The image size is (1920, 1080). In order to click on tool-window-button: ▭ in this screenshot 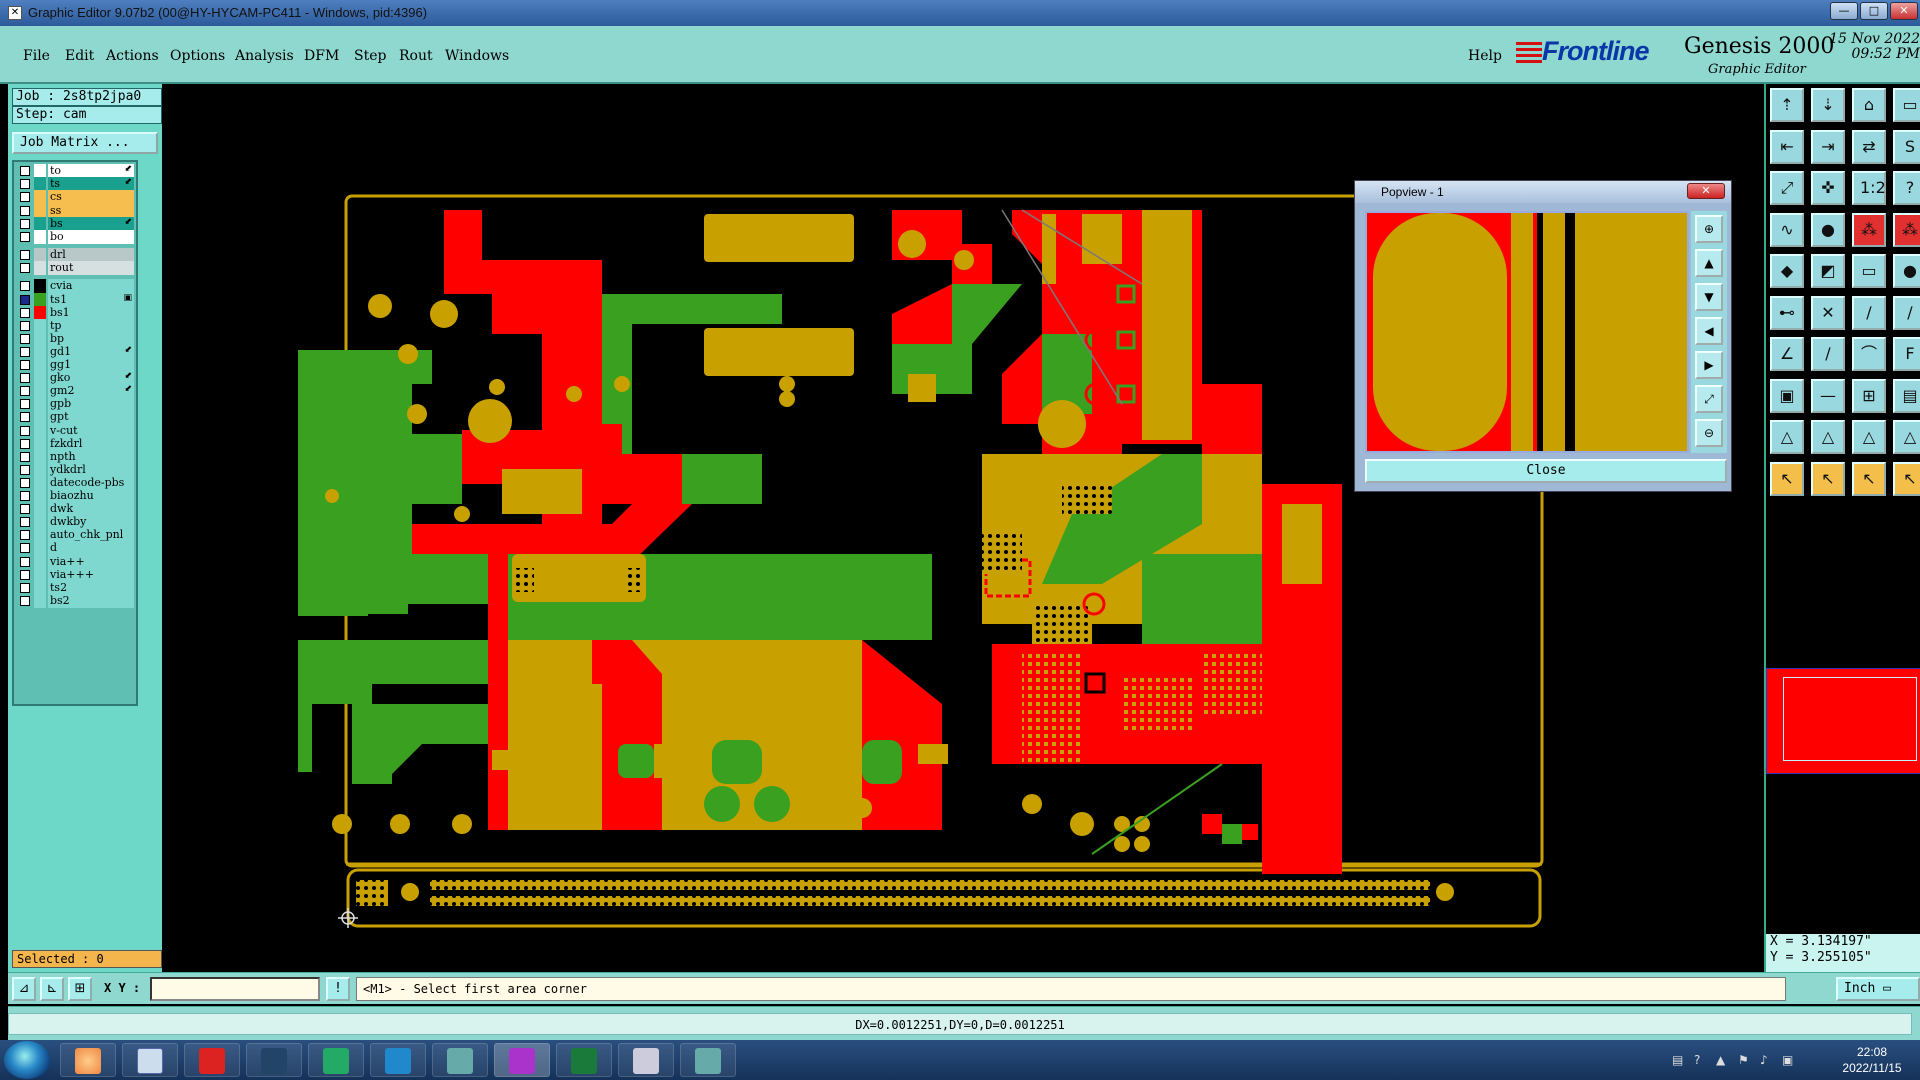, I will do `click(1906, 105)`.